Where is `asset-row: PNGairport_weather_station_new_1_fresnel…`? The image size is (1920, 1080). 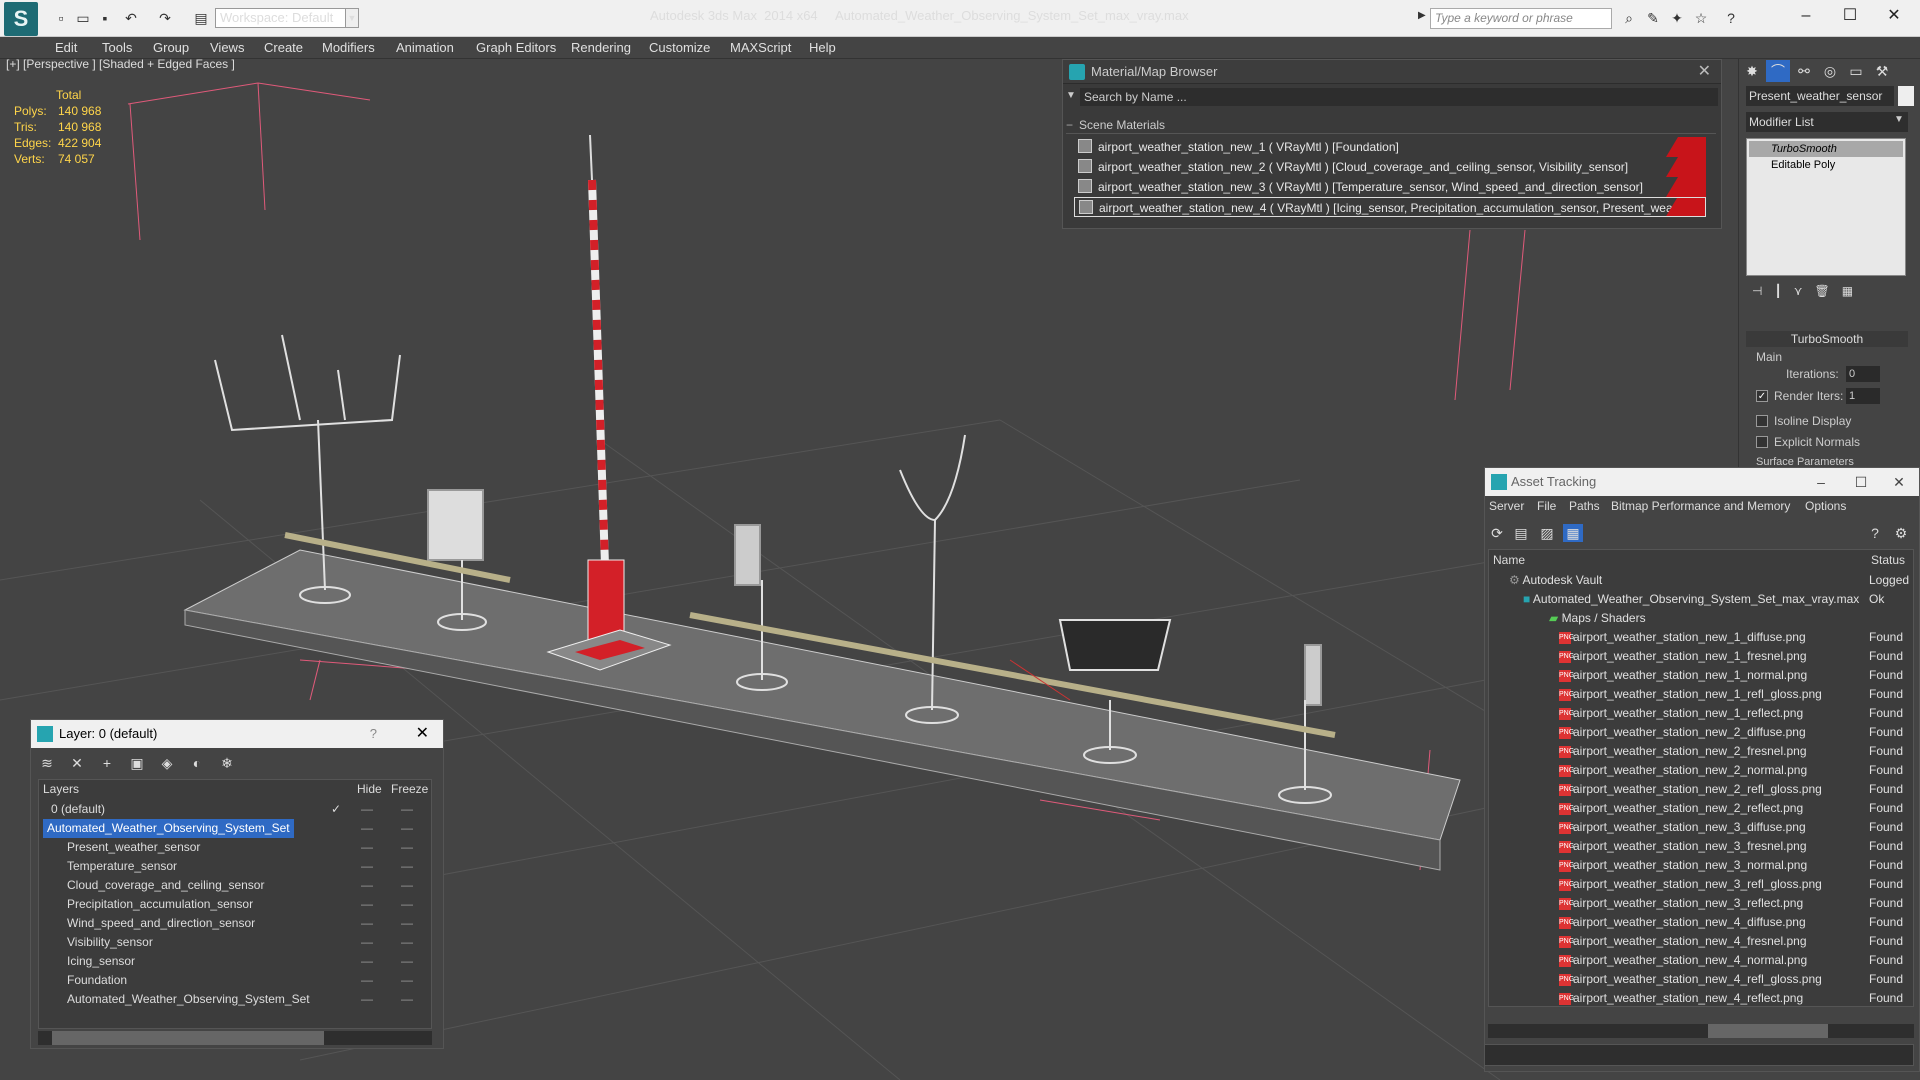
asset-row: PNGairport_weather_station_new_1_fresnel… is located at coordinates (1701, 656).